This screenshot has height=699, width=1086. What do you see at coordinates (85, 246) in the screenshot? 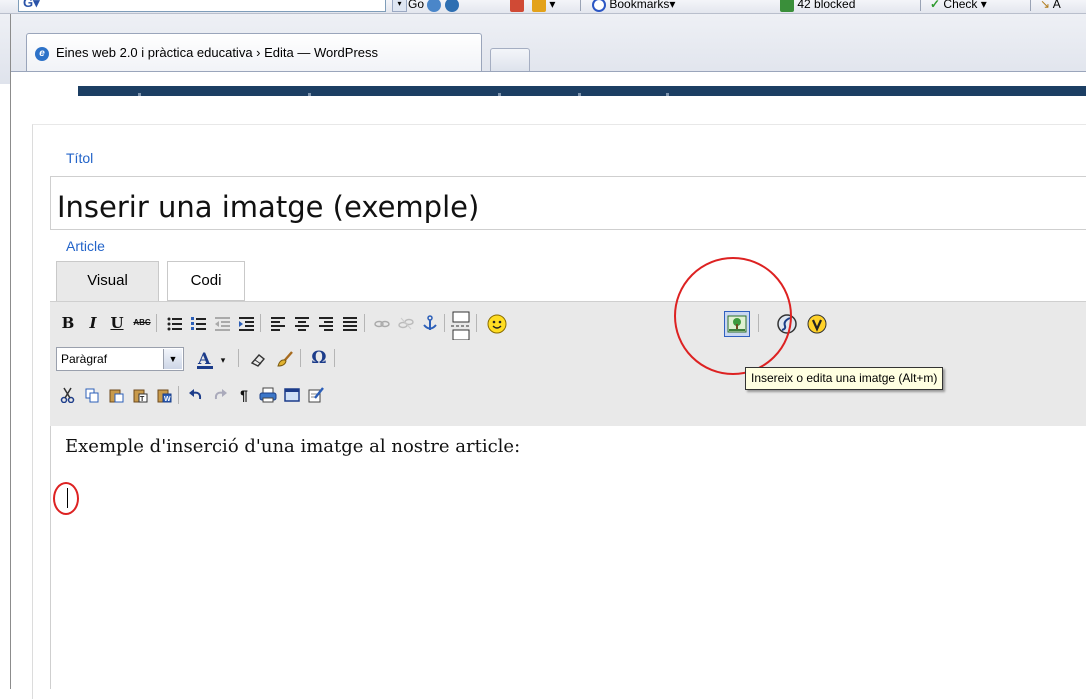
I see `article-label: Article` at bounding box center [85, 246].